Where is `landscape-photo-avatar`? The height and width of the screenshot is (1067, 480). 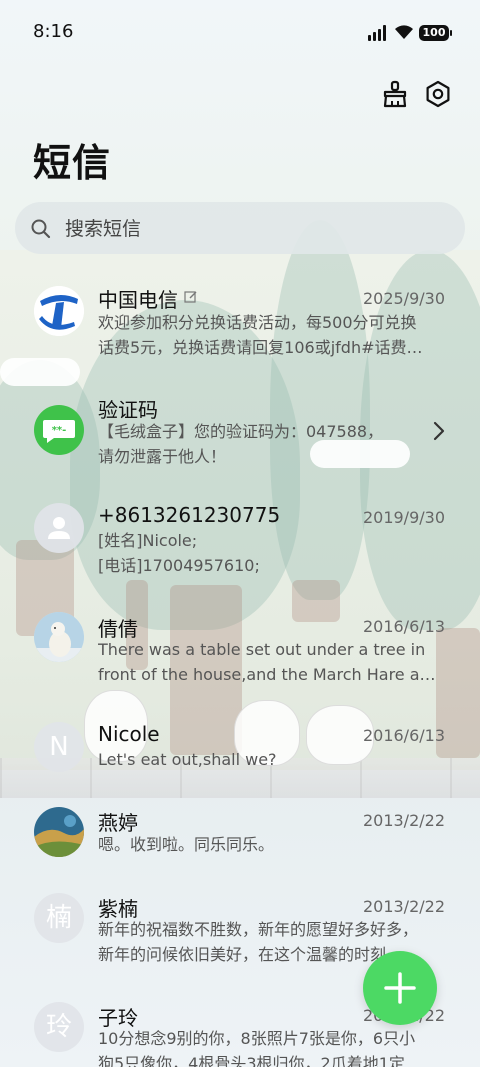 landscape-photo-avatar is located at coordinates (59, 832).